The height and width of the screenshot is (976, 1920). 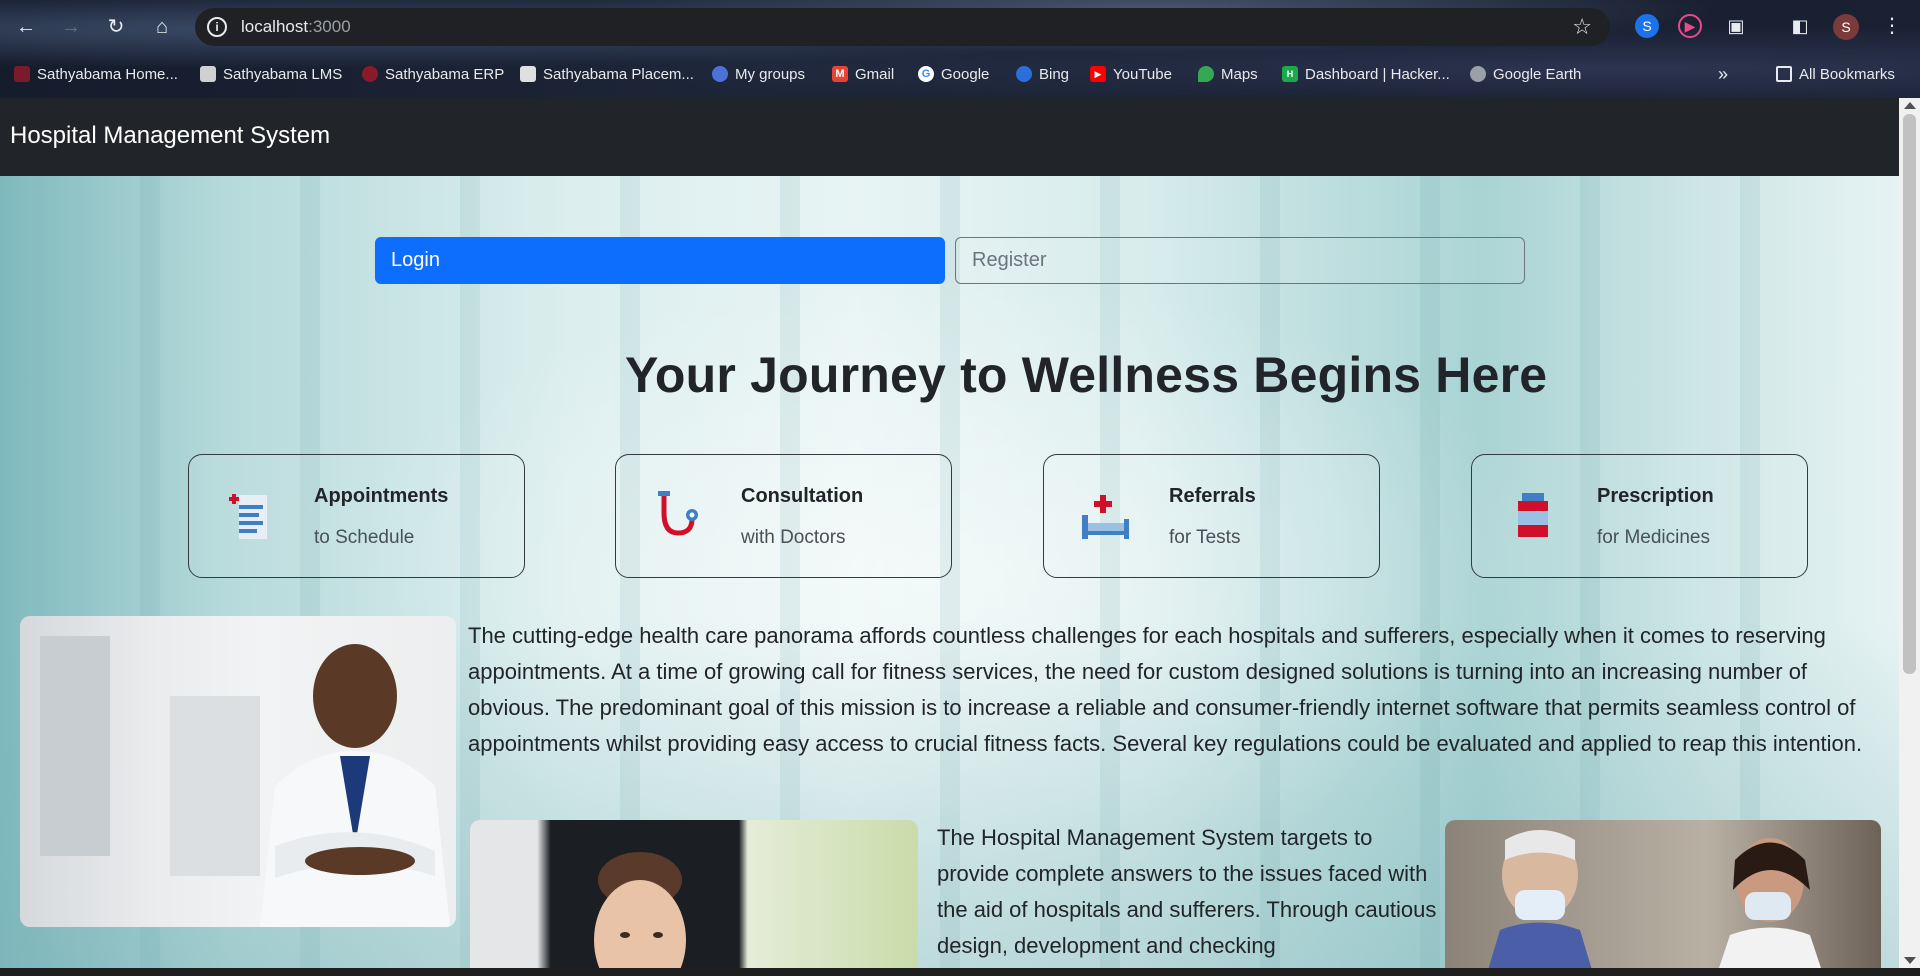 What do you see at coordinates (248, 516) in the screenshot?
I see `appointment-list-icon` at bounding box center [248, 516].